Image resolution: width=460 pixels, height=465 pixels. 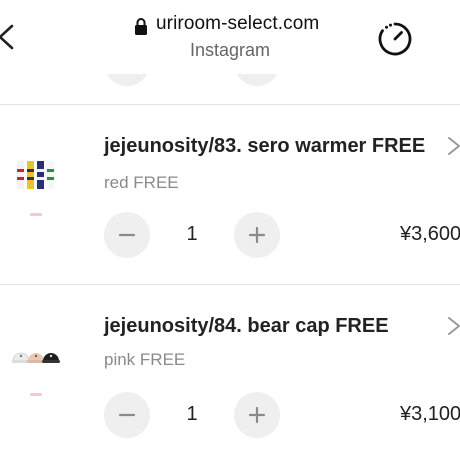 I want to click on product-thumbnail-warmer, so click(x=36, y=177).